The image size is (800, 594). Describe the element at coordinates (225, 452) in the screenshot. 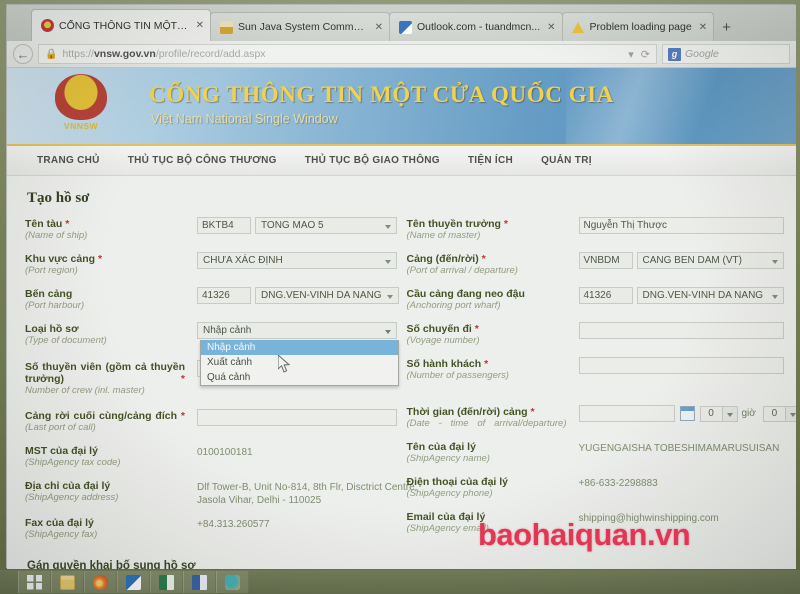

I see `agency-tax-code-value: 0100100181` at that location.